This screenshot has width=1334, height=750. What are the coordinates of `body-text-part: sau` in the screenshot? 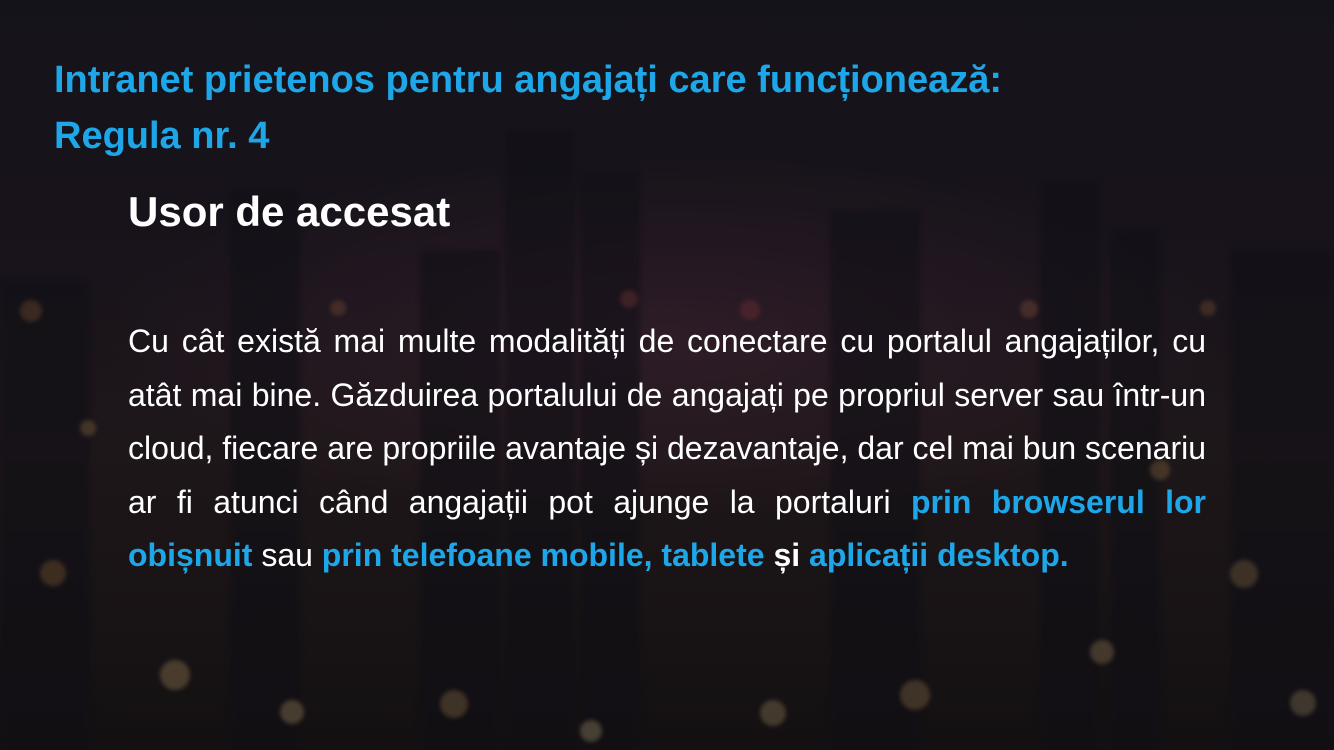 It's located at (287, 555).